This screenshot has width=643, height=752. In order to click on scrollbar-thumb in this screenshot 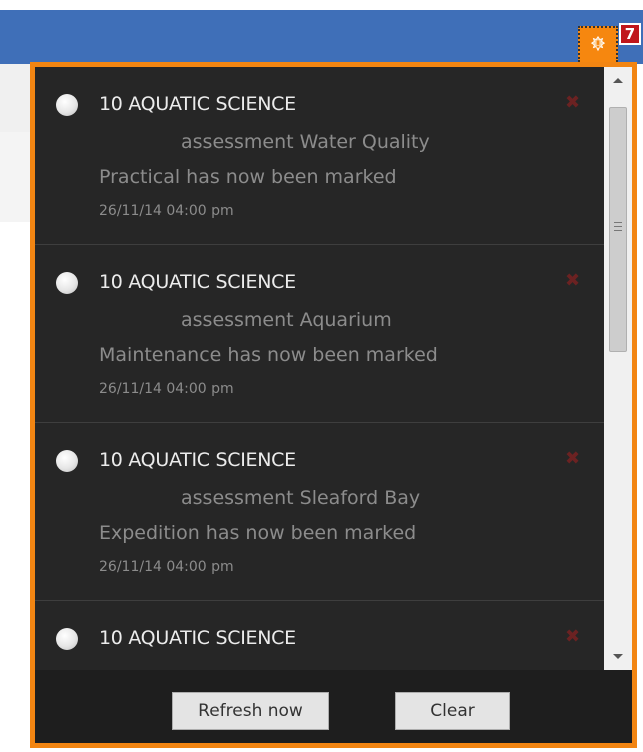, I will do `click(618, 229)`.